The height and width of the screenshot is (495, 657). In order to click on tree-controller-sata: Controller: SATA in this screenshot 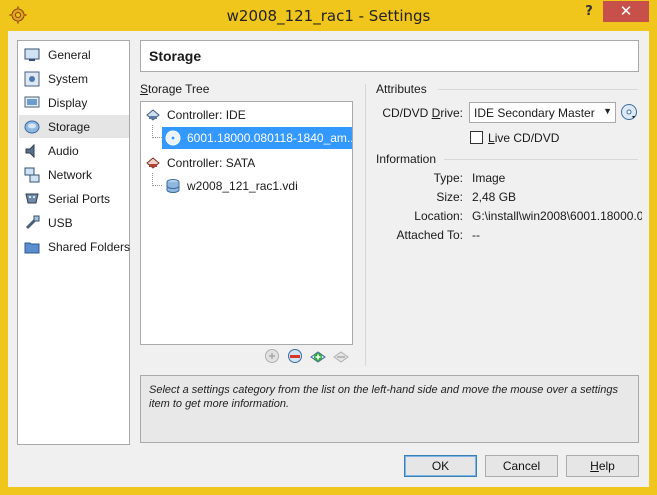, I will do `click(247, 163)`.